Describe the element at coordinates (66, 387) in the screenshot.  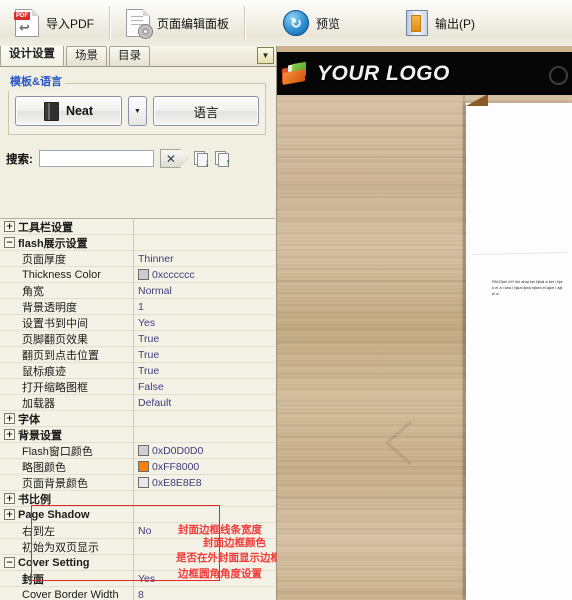
I see `property-name: 打开缩略图框` at that location.